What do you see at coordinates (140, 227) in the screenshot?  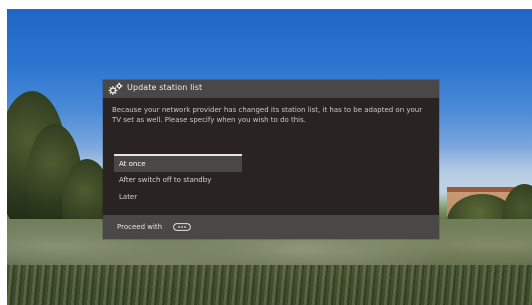 I see `proceed-label: Proceed with` at bounding box center [140, 227].